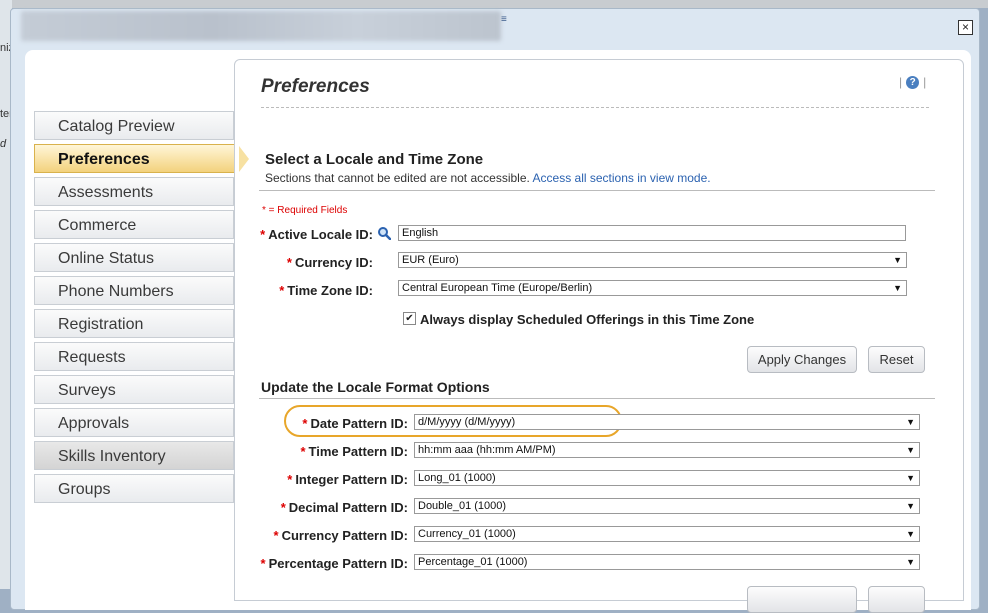 The height and width of the screenshot is (613, 988). Describe the element at coordinates (134, 191) in the screenshot. I see `sidebar-item-assessments: Assessments` at that location.